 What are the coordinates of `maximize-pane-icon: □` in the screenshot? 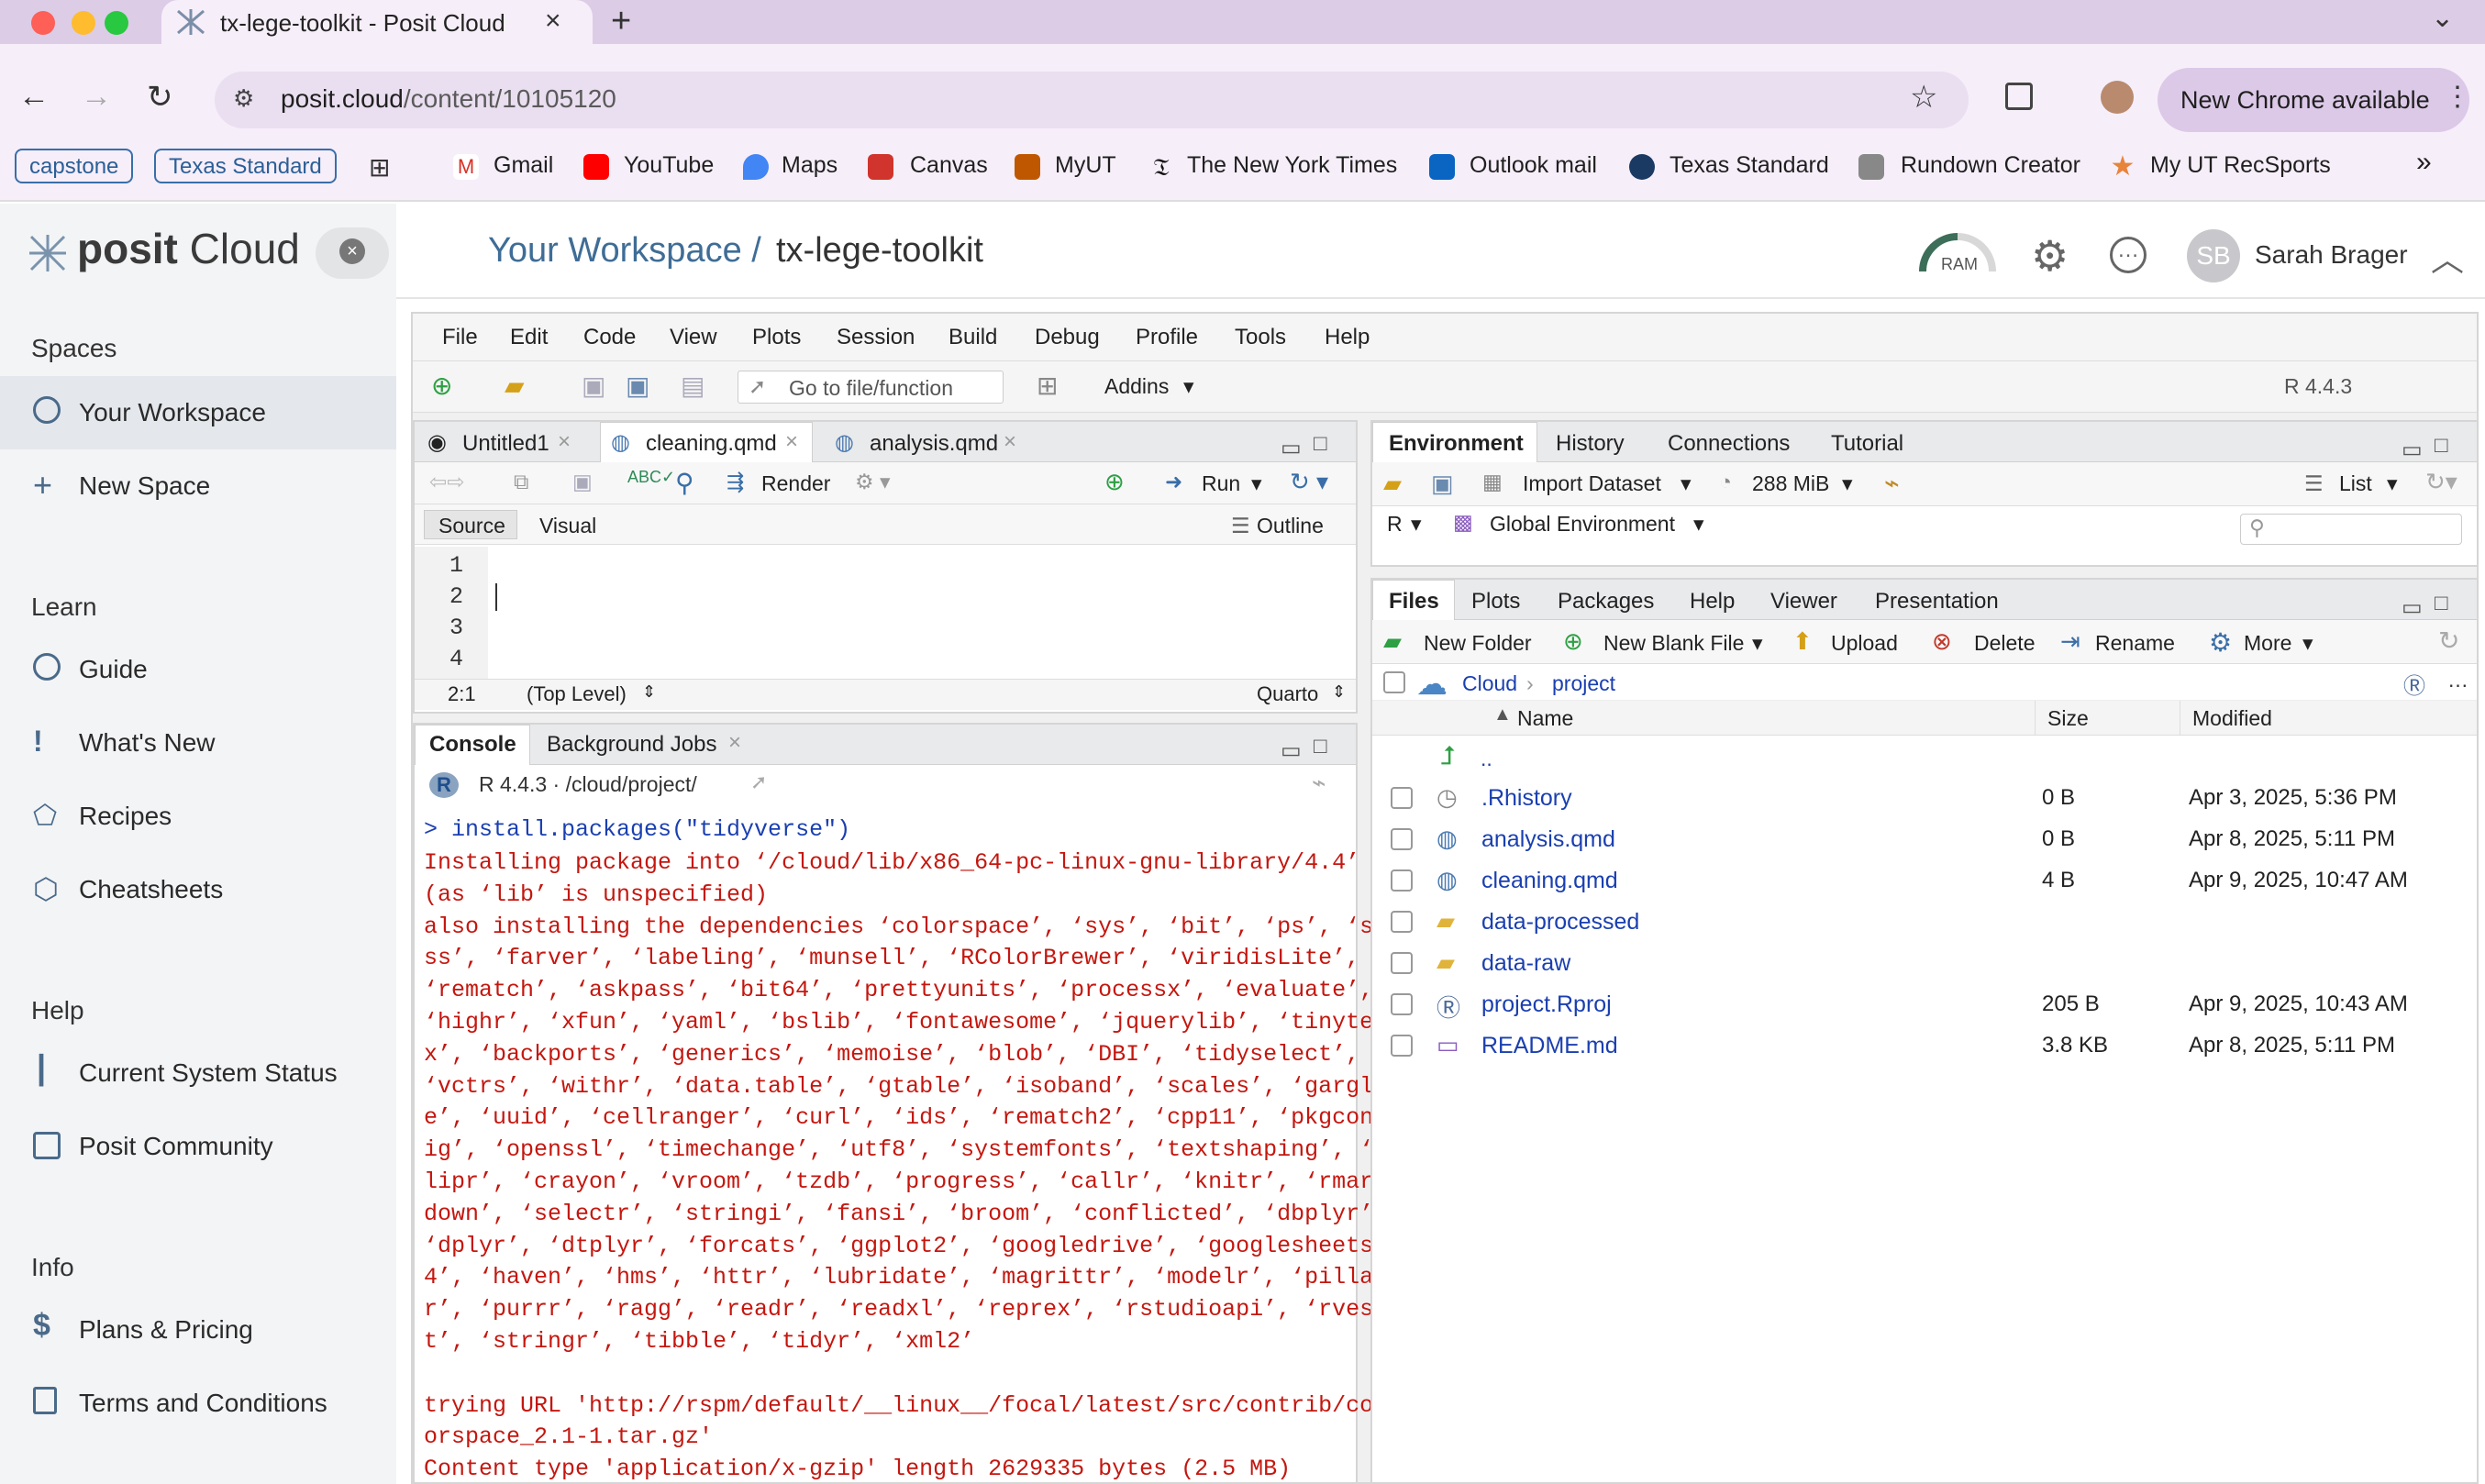 It's located at (1321, 444).